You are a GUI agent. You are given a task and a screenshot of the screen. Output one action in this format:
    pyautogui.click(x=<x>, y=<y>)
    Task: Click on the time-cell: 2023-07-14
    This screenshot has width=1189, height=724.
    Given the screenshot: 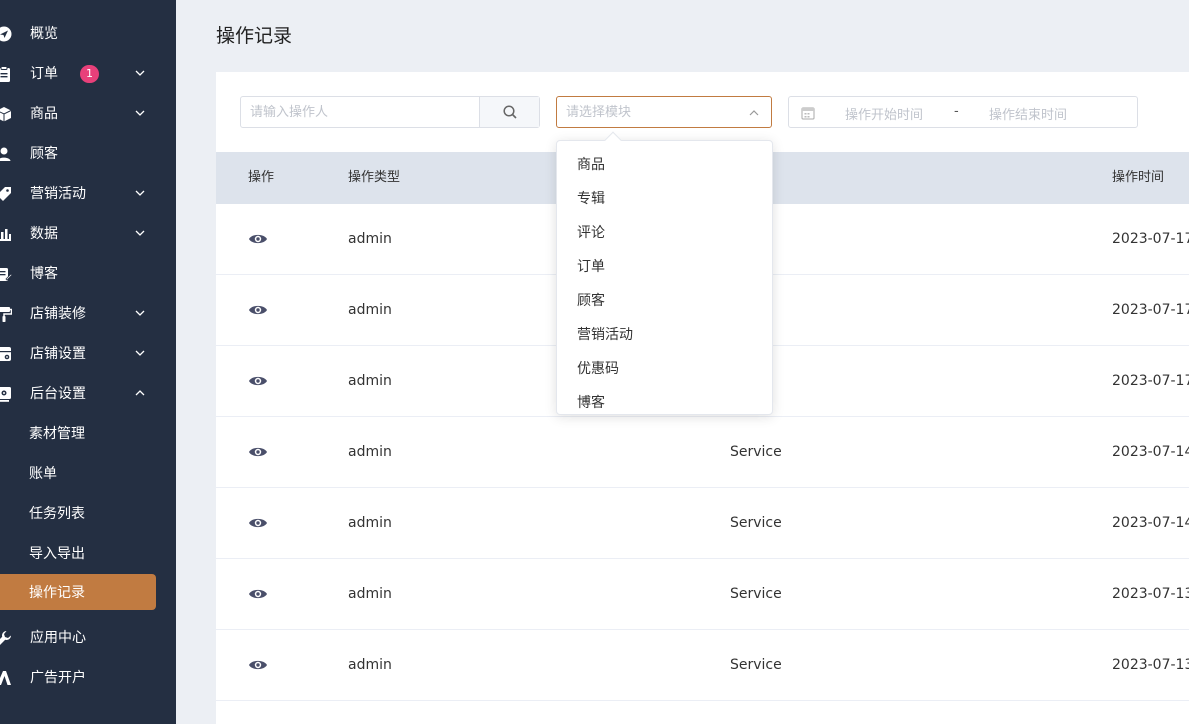 What is the action you would take?
    pyautogui.click(x=1150, y=452)
    